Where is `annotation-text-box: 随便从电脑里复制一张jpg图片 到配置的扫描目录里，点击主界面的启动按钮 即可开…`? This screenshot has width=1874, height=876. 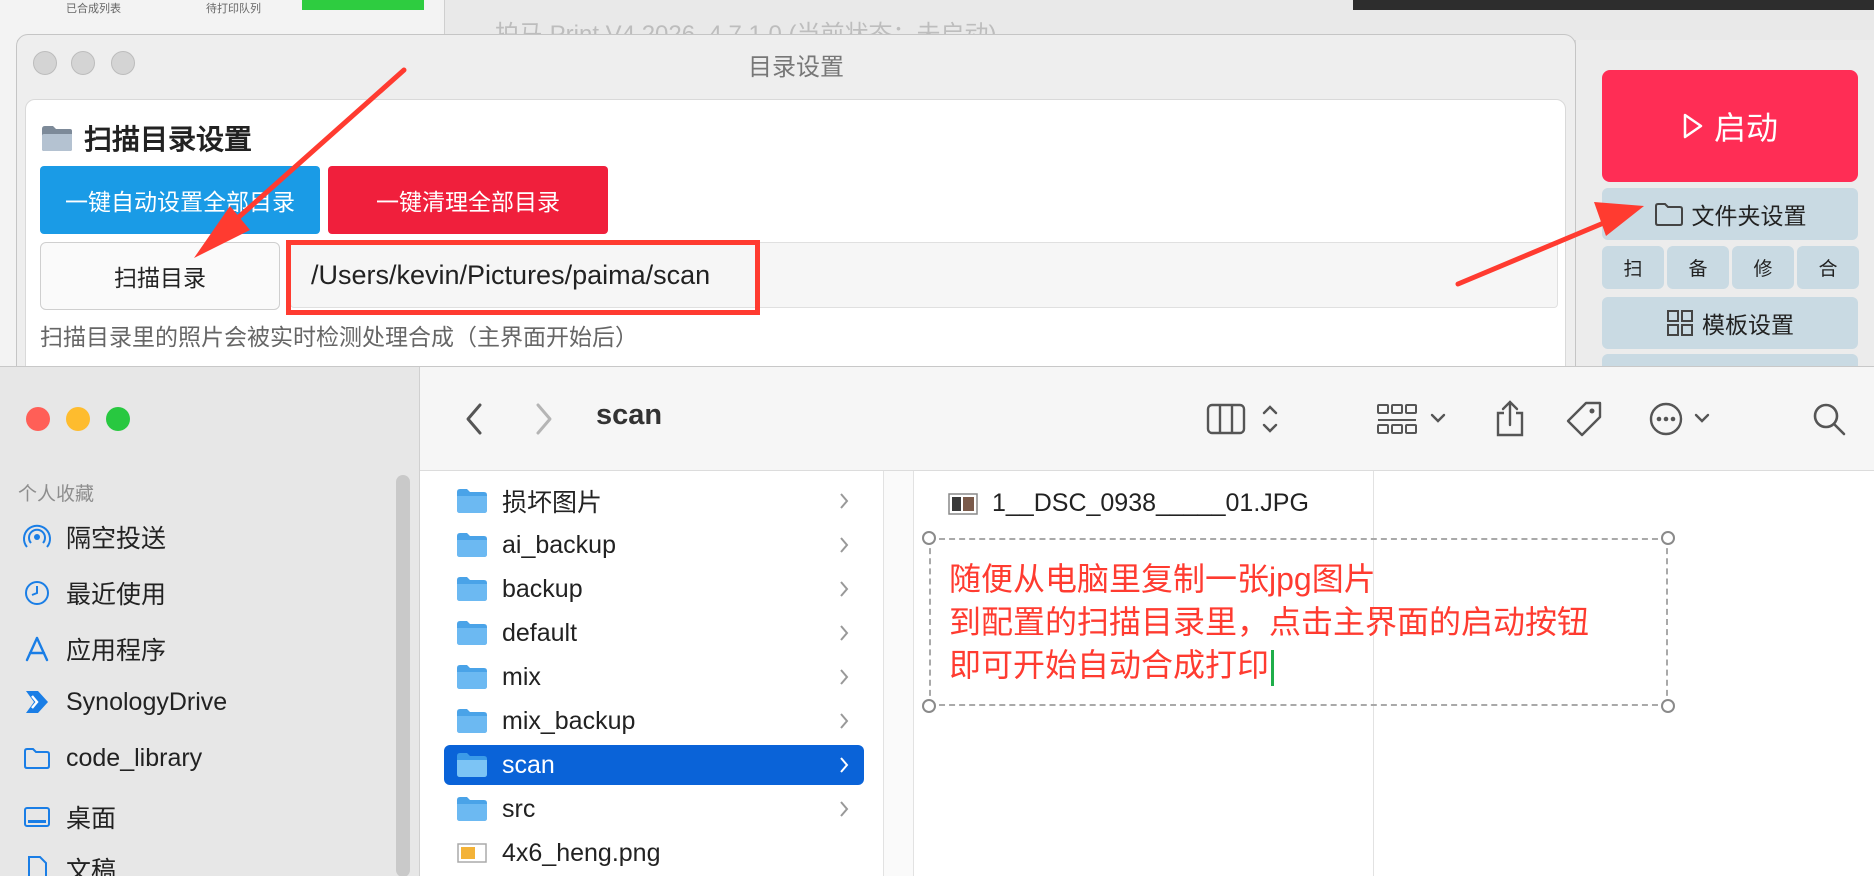
annotation-text-box: 随便从电脑里复制一张jpg图片 到配置的扫描目录里，点击主界面的启动按钮 即可开… is located at coordinates (1298, 622).